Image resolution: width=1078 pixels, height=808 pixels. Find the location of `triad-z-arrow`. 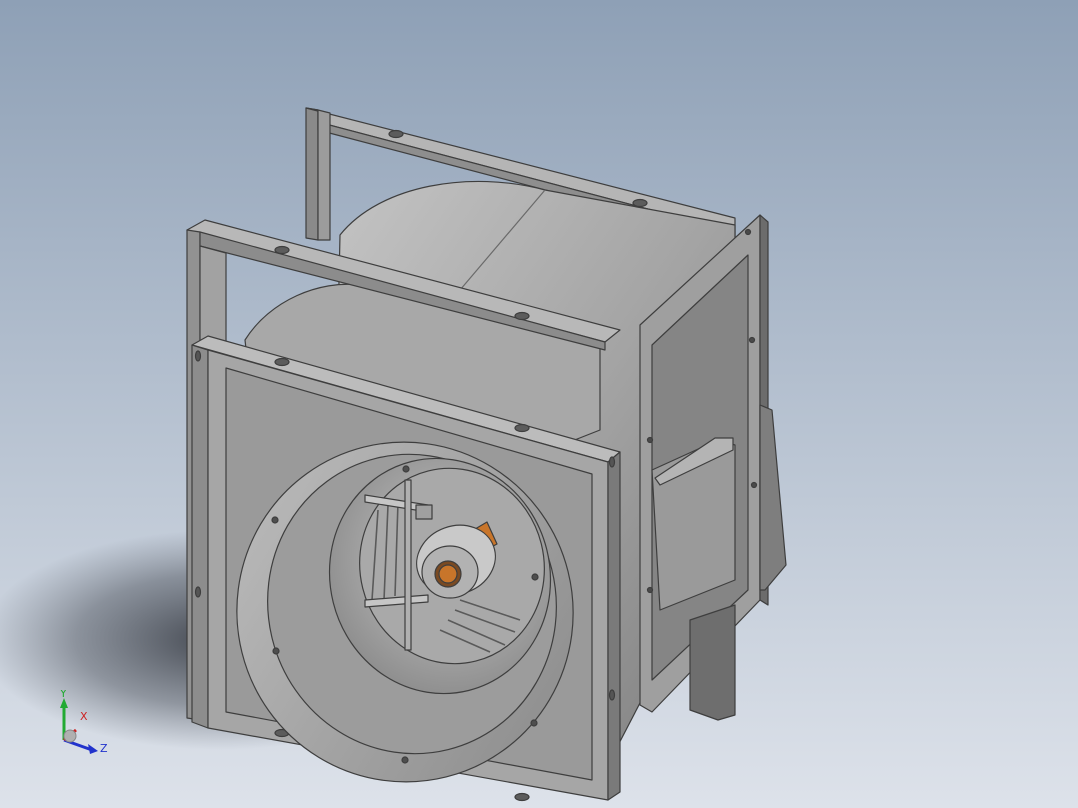

triad-z-arrow is located at coordinates (93, 749).